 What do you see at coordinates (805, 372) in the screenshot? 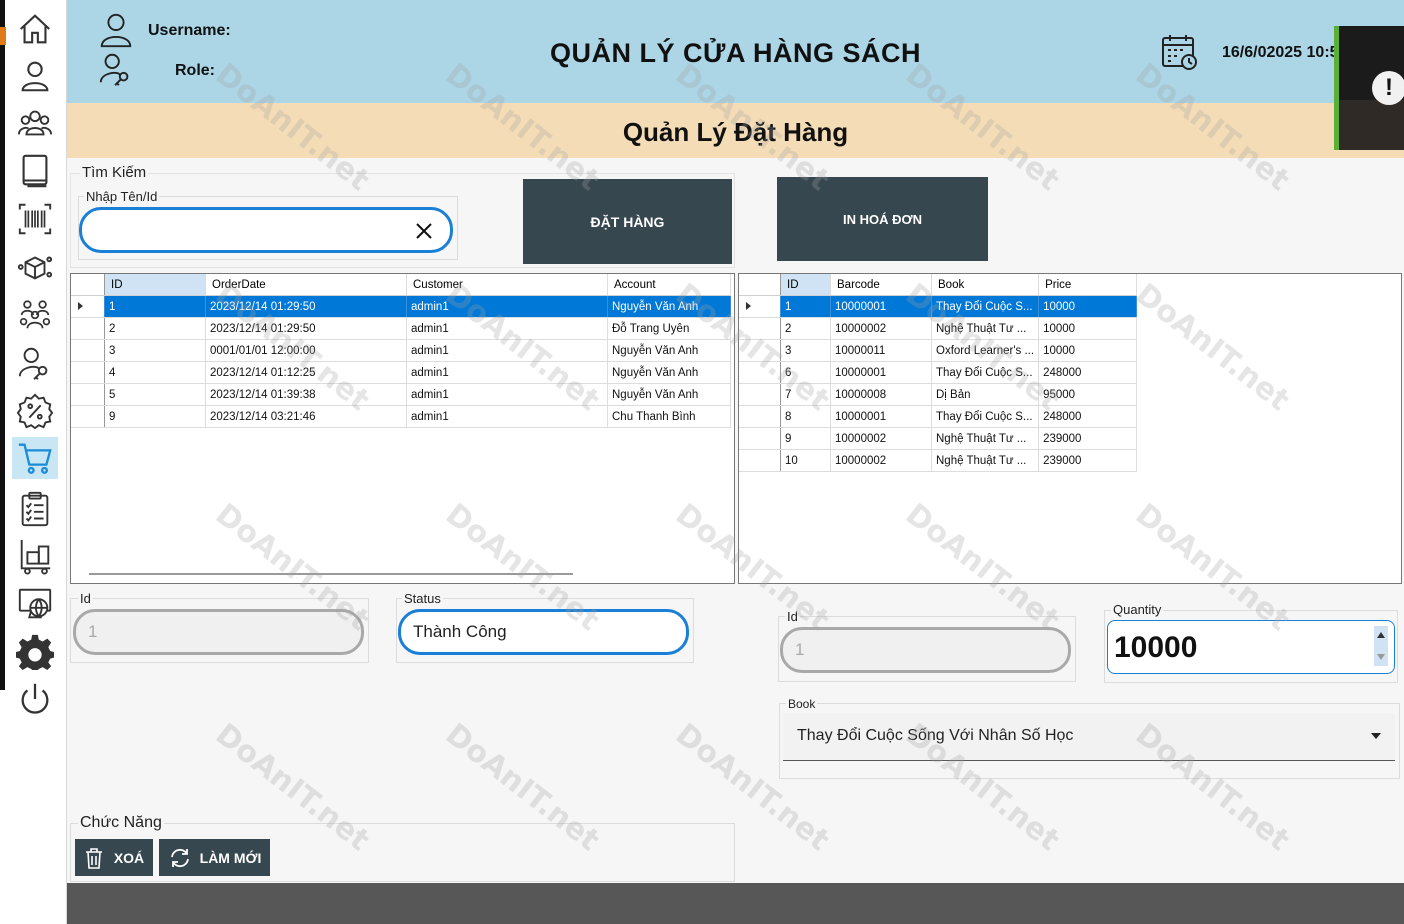
I see `table-cell: 6` at bounding box center [805, 372].